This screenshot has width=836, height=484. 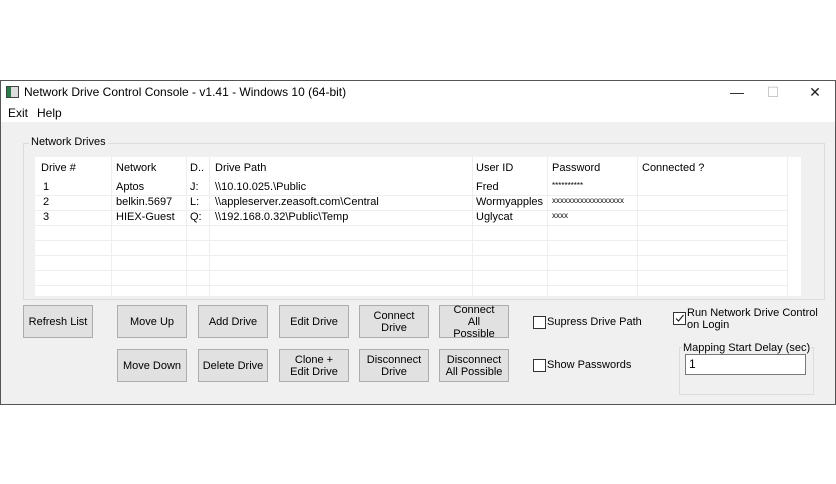 I want to click on table-cell: **********, so click(x=568, y=185).